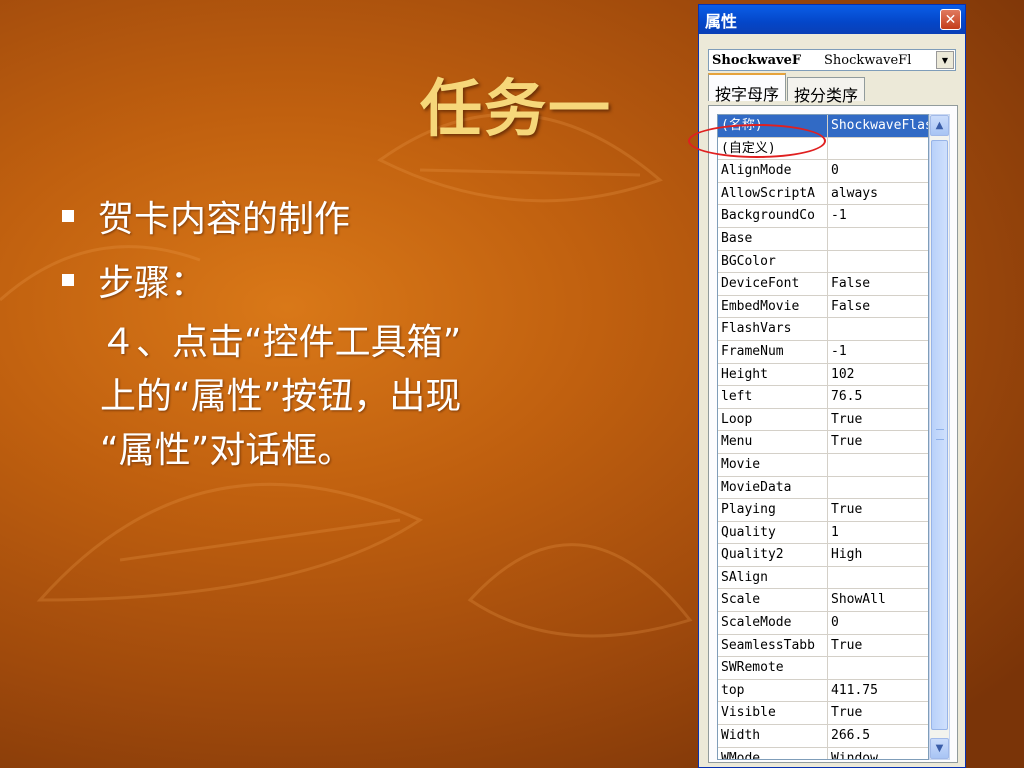 This screenshot has height=768, width=1024. I want to click on chevron-down-icon: ▼, so click(939, 748).